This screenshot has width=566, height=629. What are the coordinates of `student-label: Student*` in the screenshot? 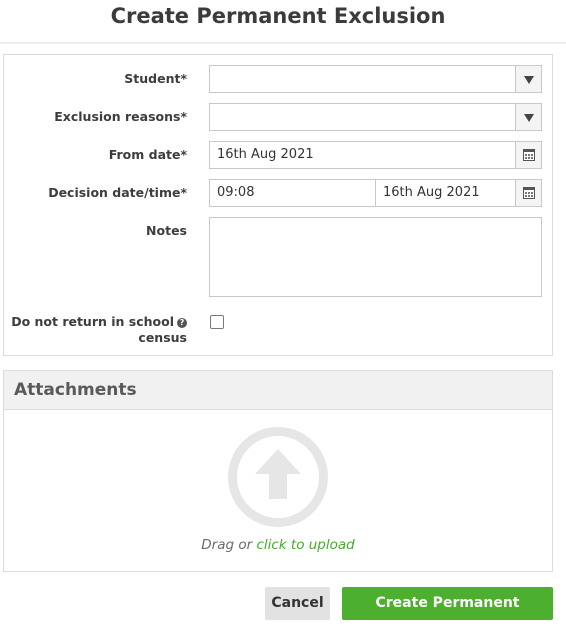 It's located at (155, 78).